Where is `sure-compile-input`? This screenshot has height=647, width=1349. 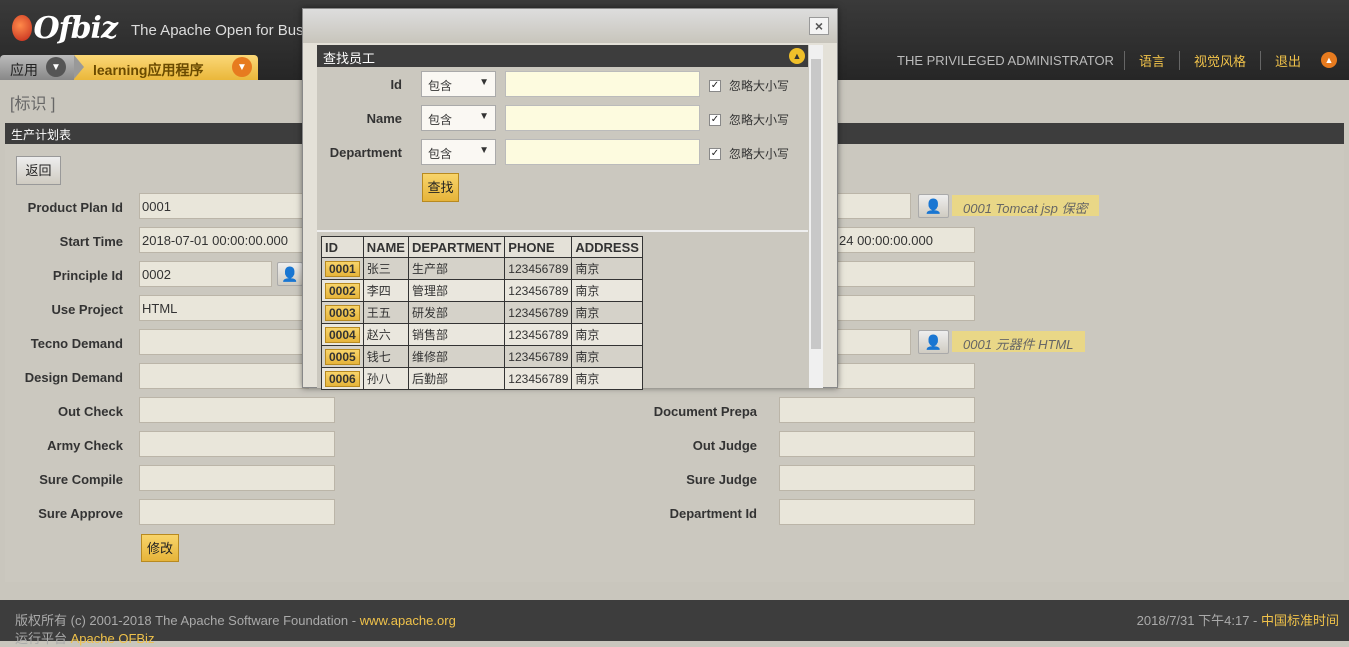 sure-compile-input is located at coordinates (237, 478).